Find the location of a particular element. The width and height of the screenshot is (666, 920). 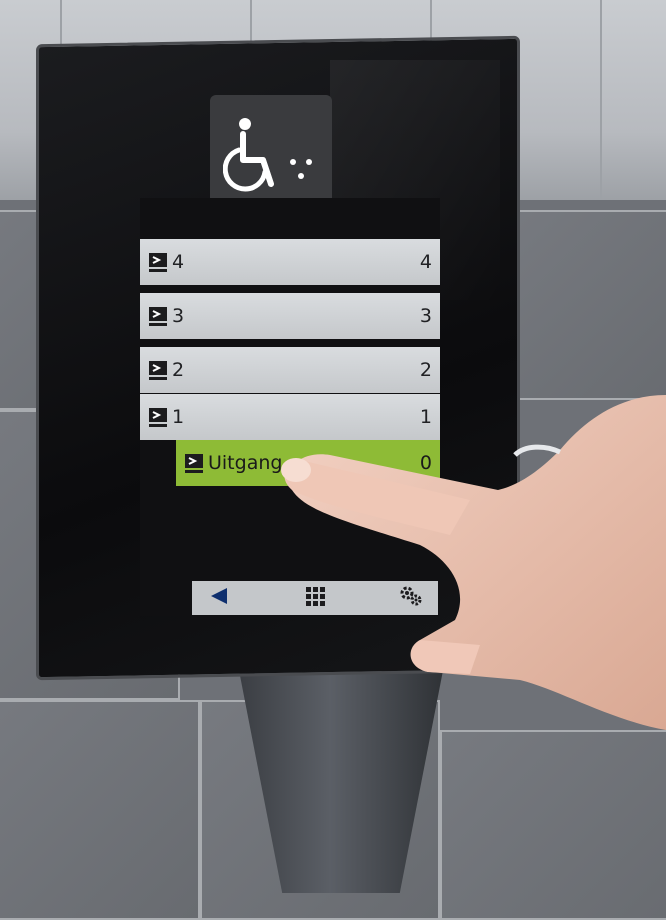

floor-number: 0 is located at coordinates (425, 463).